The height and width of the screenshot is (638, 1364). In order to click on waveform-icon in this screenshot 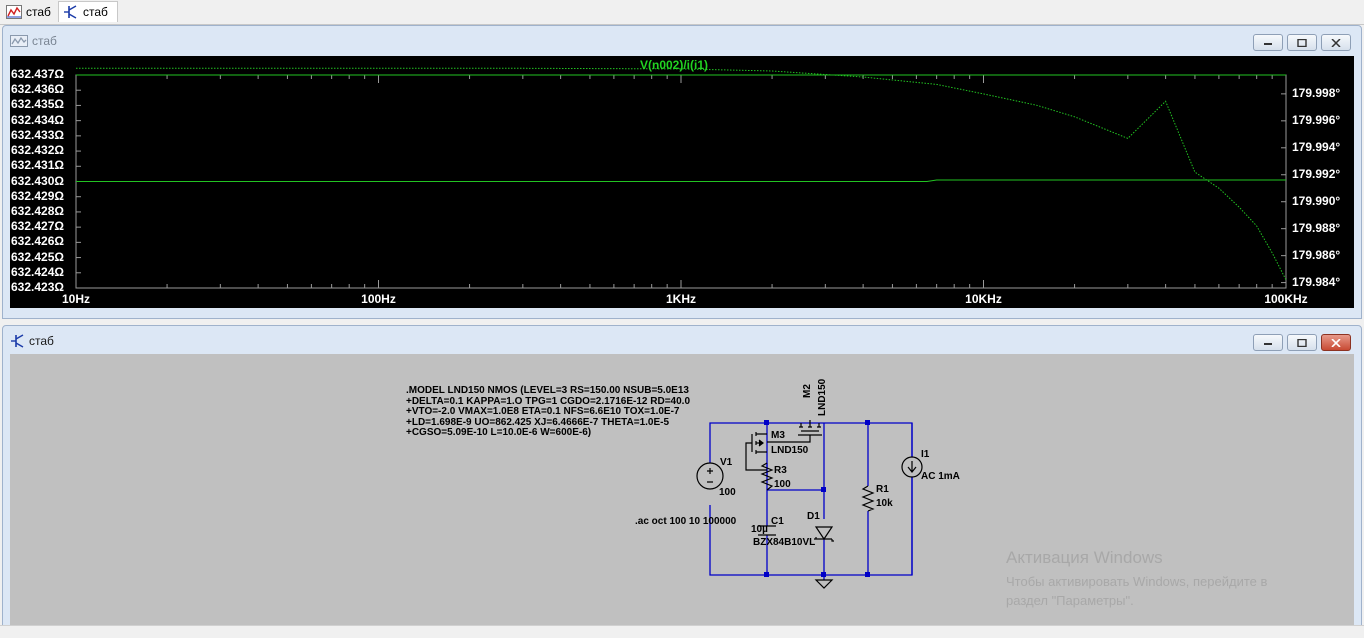, I will do `click(14, 11)`.